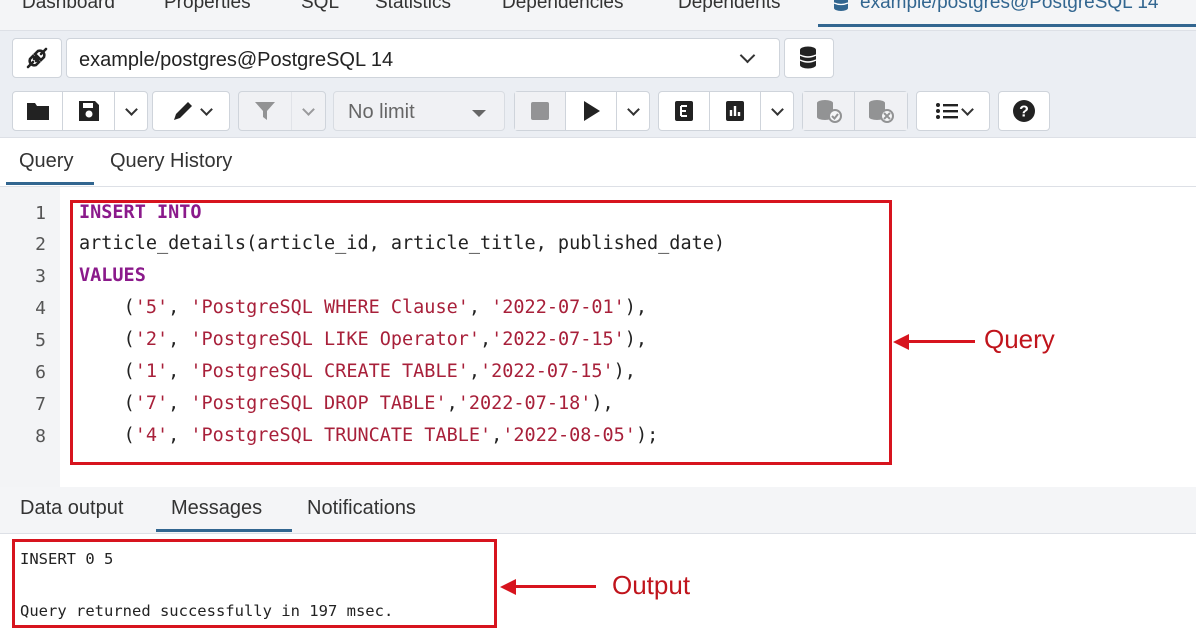 The width and height of the screenshot is (1196, 628). I want to click on stop-icon, so click(540, 111).